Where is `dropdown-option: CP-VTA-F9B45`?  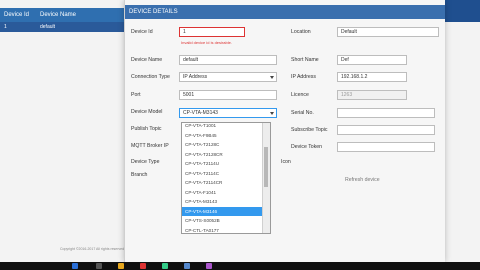 dropdown-option: CP-VTA-F9B45 is located at coordinates (223, 136).